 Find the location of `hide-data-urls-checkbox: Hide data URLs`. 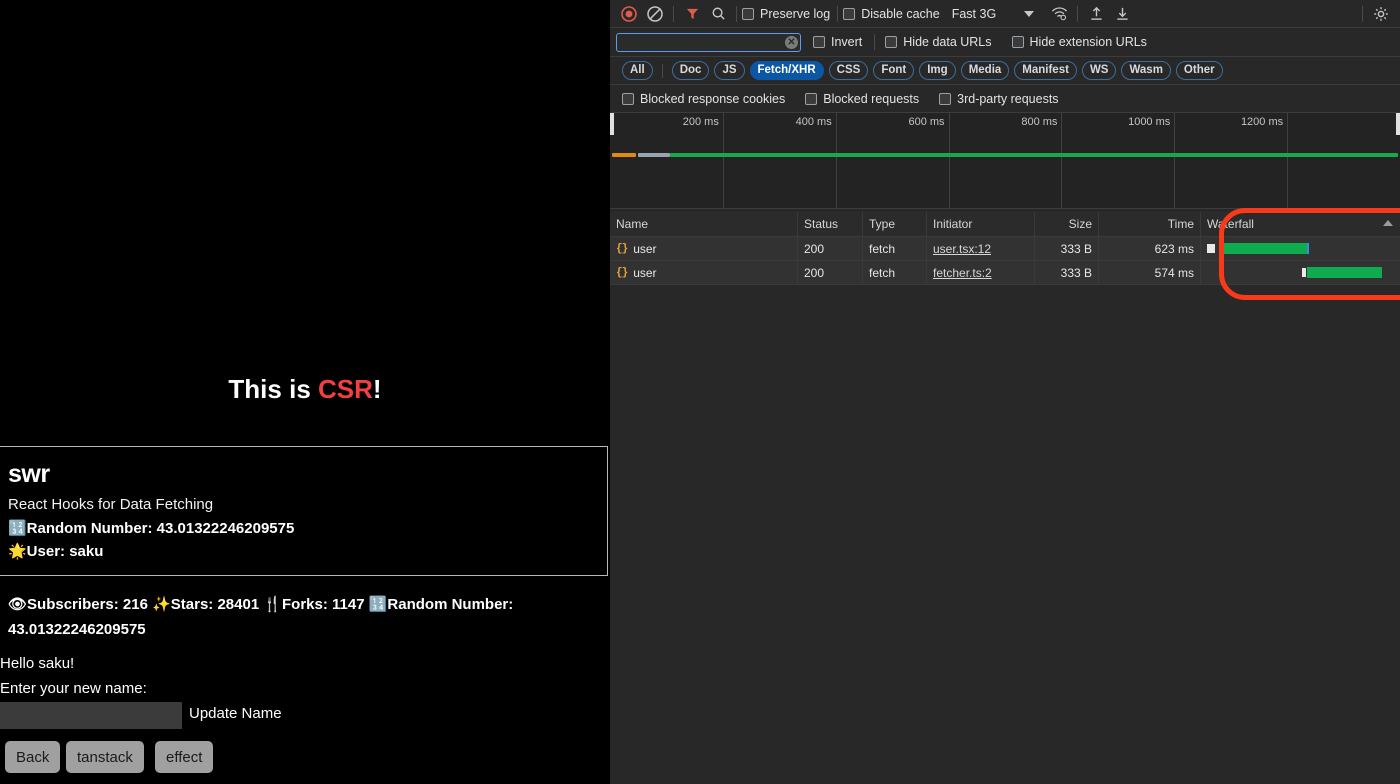

hide-data-urls-checkbox: Hide data URLs is located at coordinates (938, 42).